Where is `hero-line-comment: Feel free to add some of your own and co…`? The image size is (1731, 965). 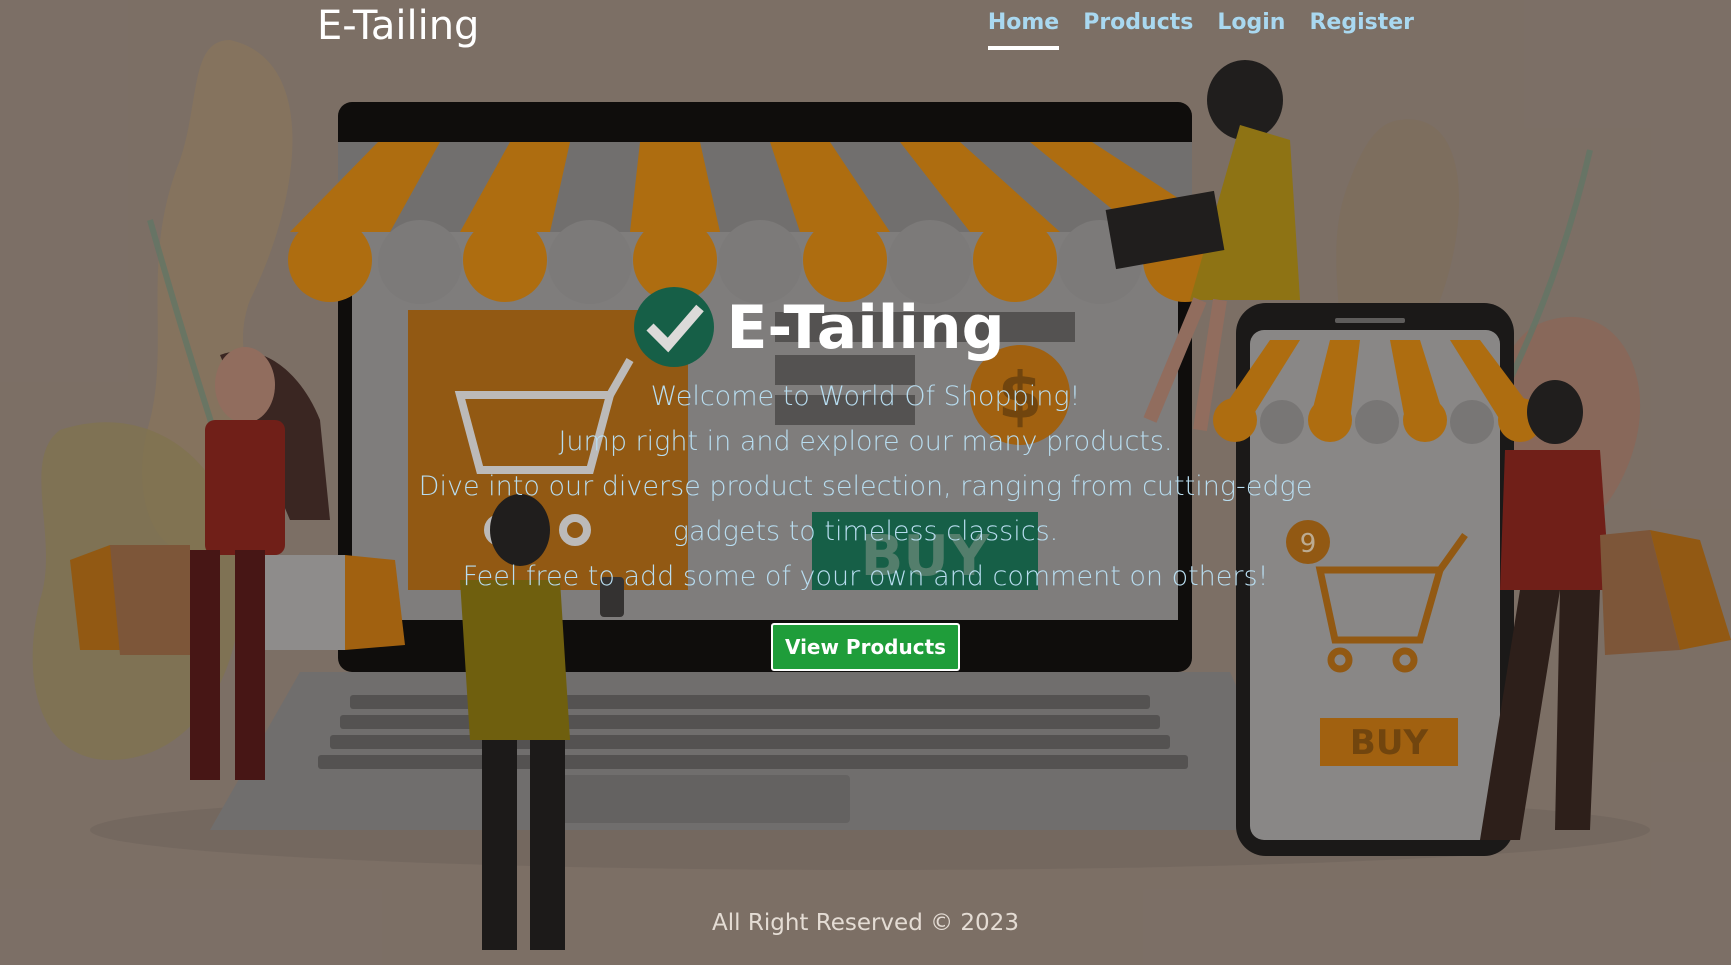
hero-line-comment: Feel free to add some of your own and co… is located at coordinates (865, 576).